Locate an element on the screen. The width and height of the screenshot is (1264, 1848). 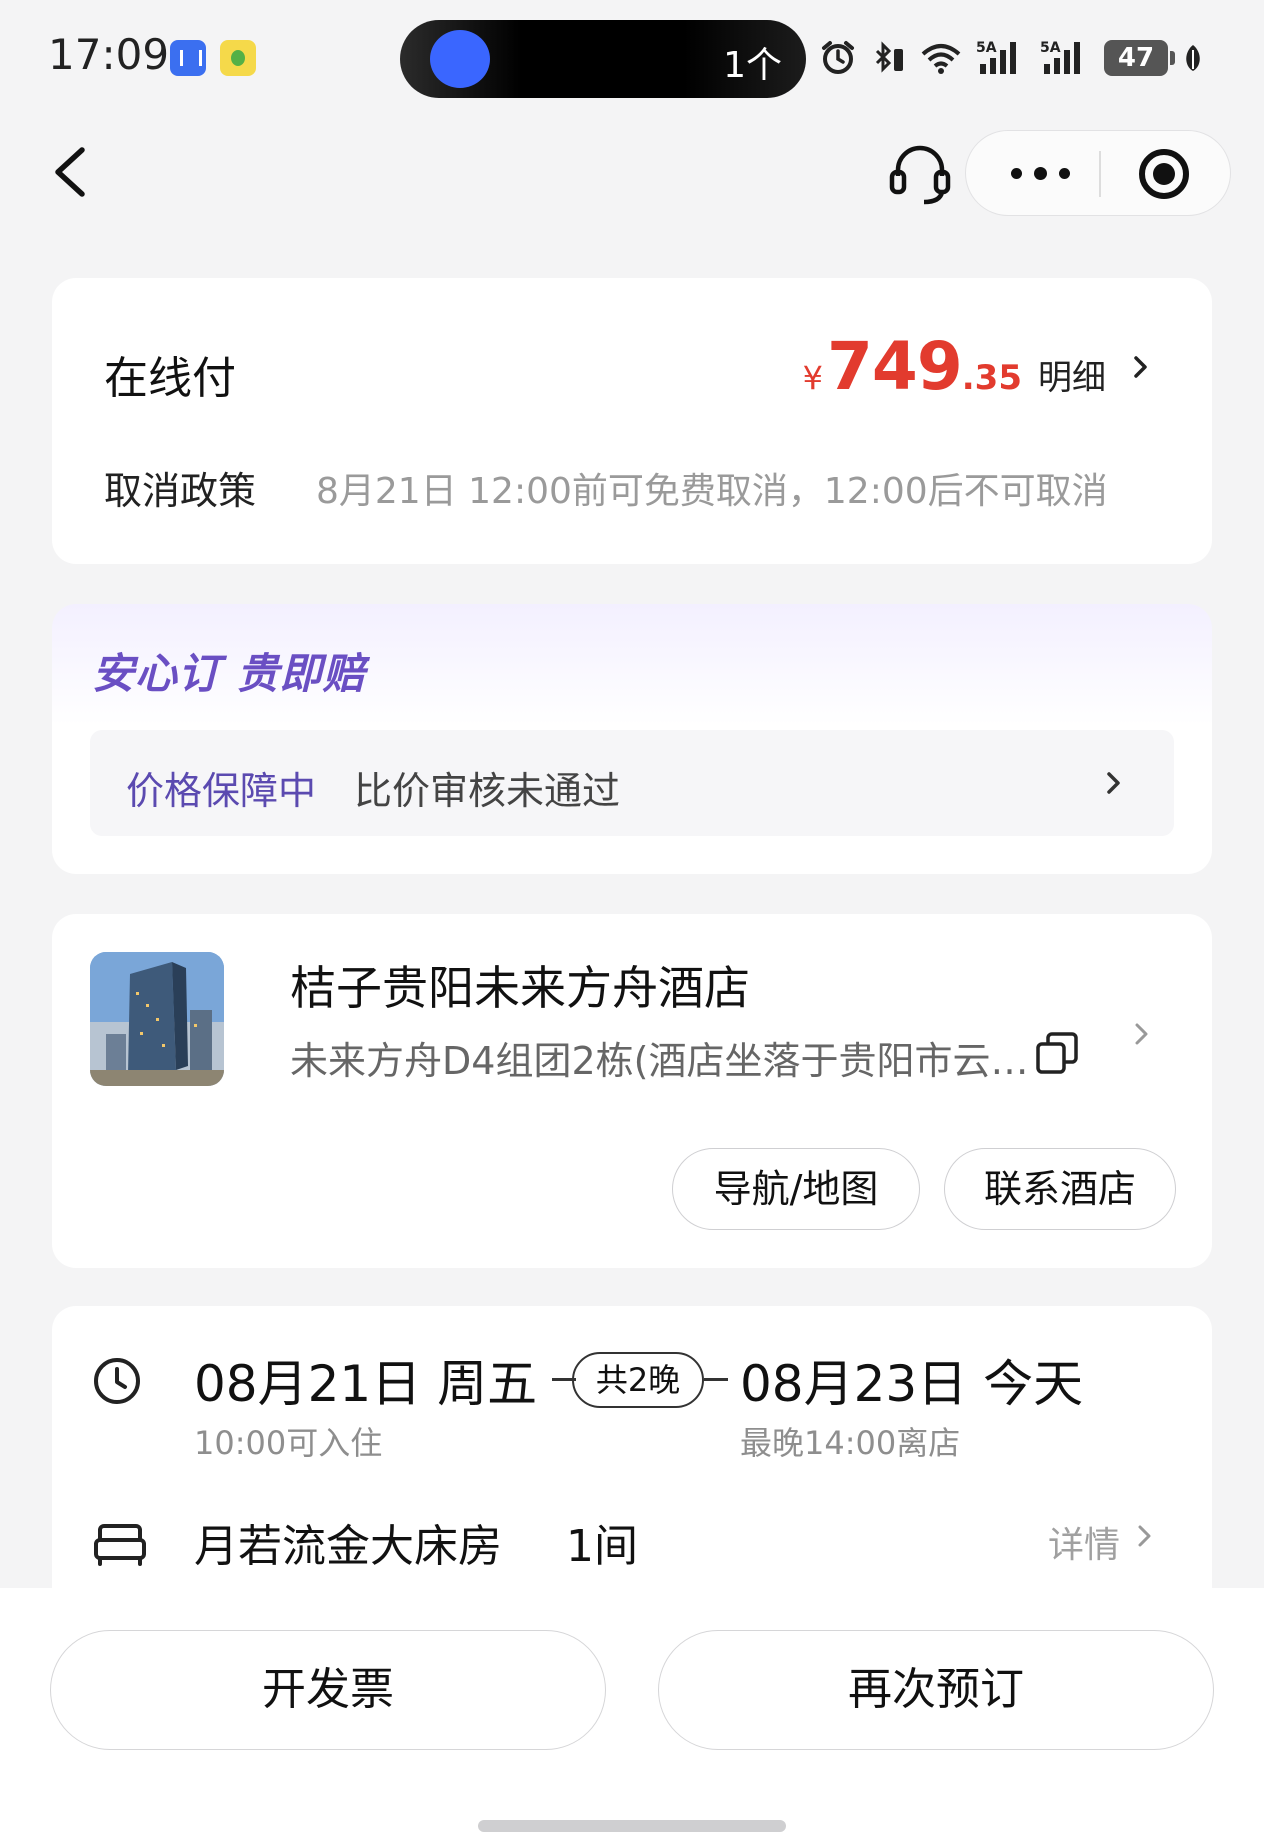
customer-service-icon is located at coordinates (920, 173).